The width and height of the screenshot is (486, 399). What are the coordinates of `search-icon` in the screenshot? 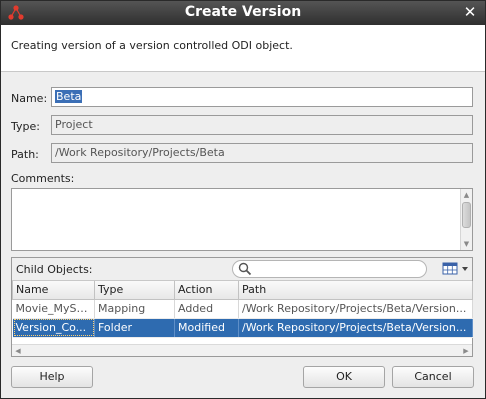 It's located at (245, 269).